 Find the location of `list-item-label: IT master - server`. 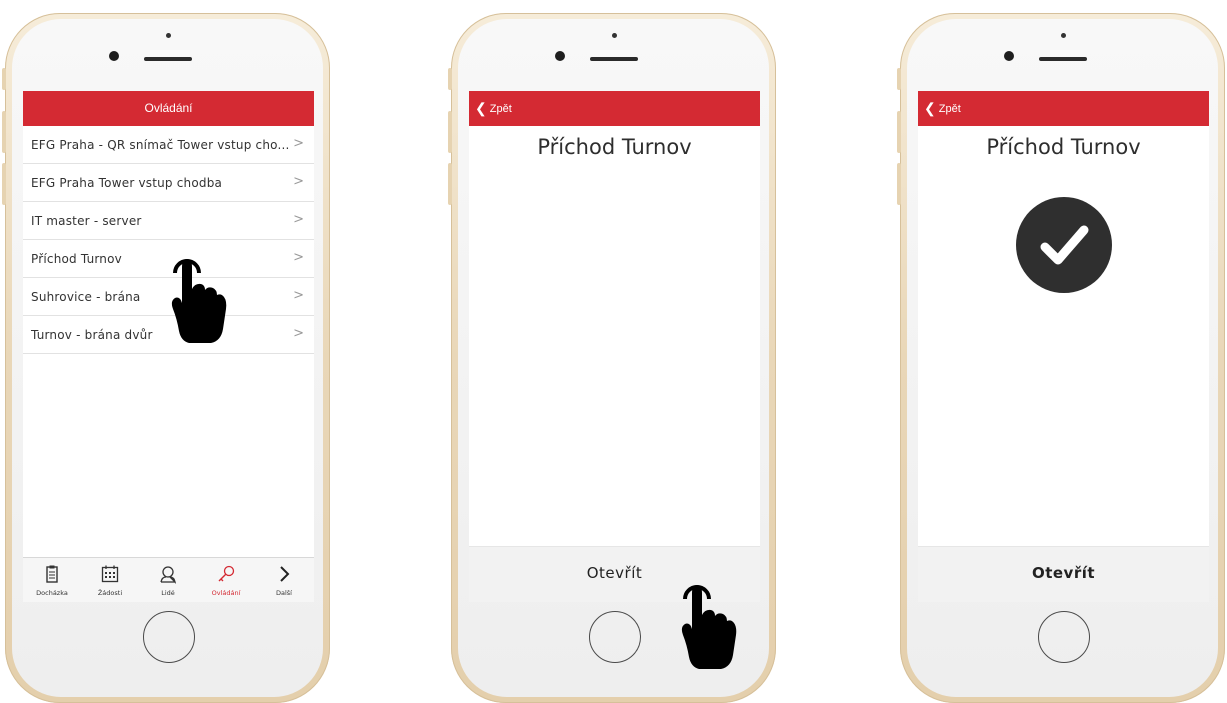

list-item-label: IT master - server is located at coordinates (86, 221).